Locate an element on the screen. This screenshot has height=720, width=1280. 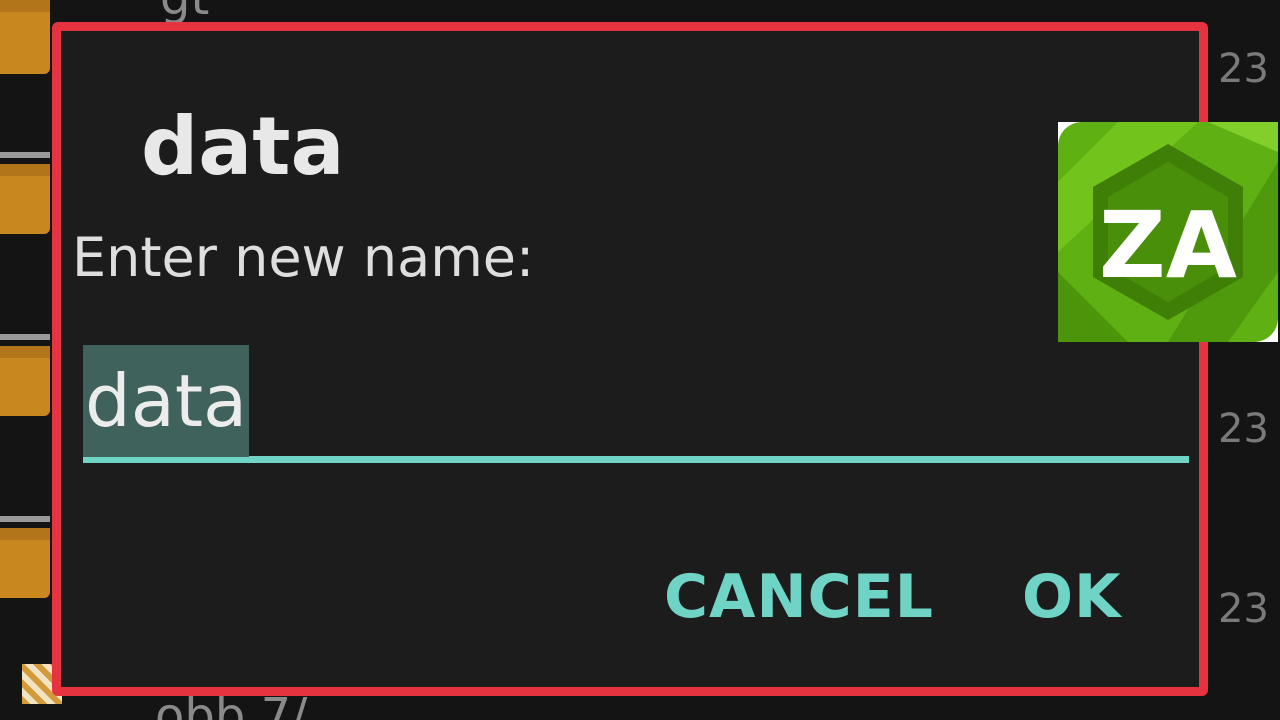
zarchiver-logo: ZA is located at coordinates (1168, 232).